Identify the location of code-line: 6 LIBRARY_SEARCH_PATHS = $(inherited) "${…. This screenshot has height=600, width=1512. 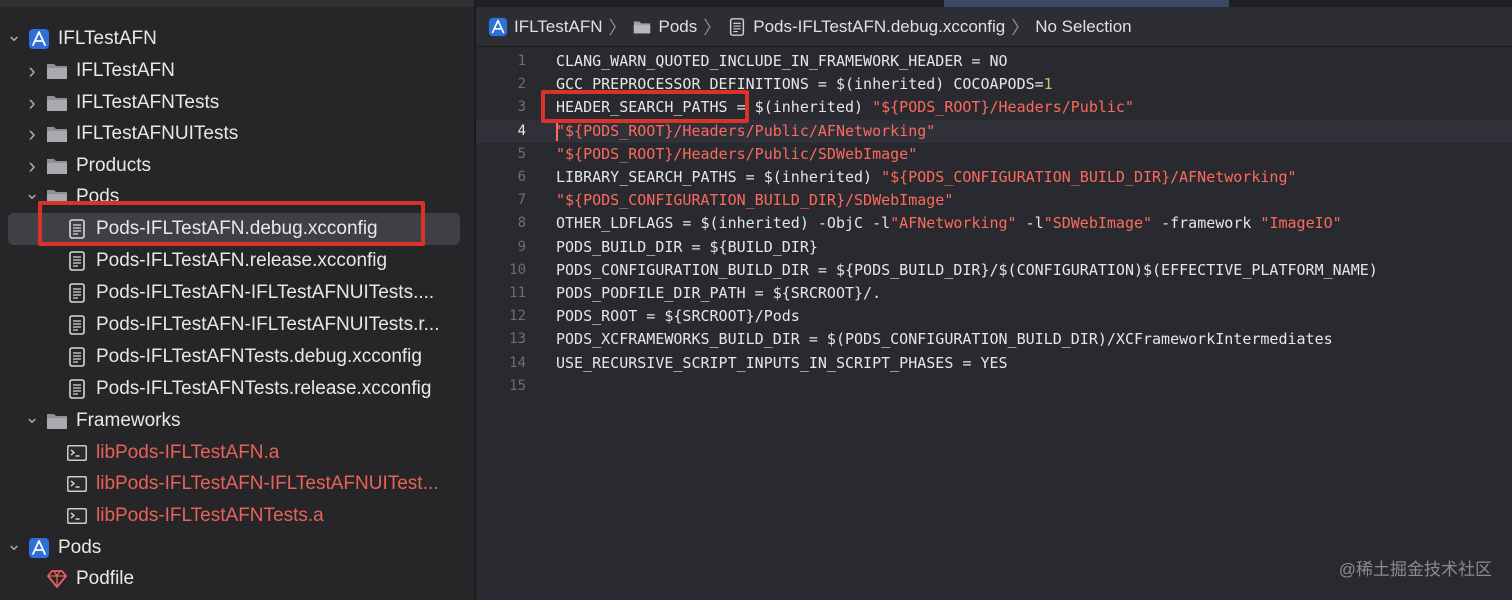
(994, 177).